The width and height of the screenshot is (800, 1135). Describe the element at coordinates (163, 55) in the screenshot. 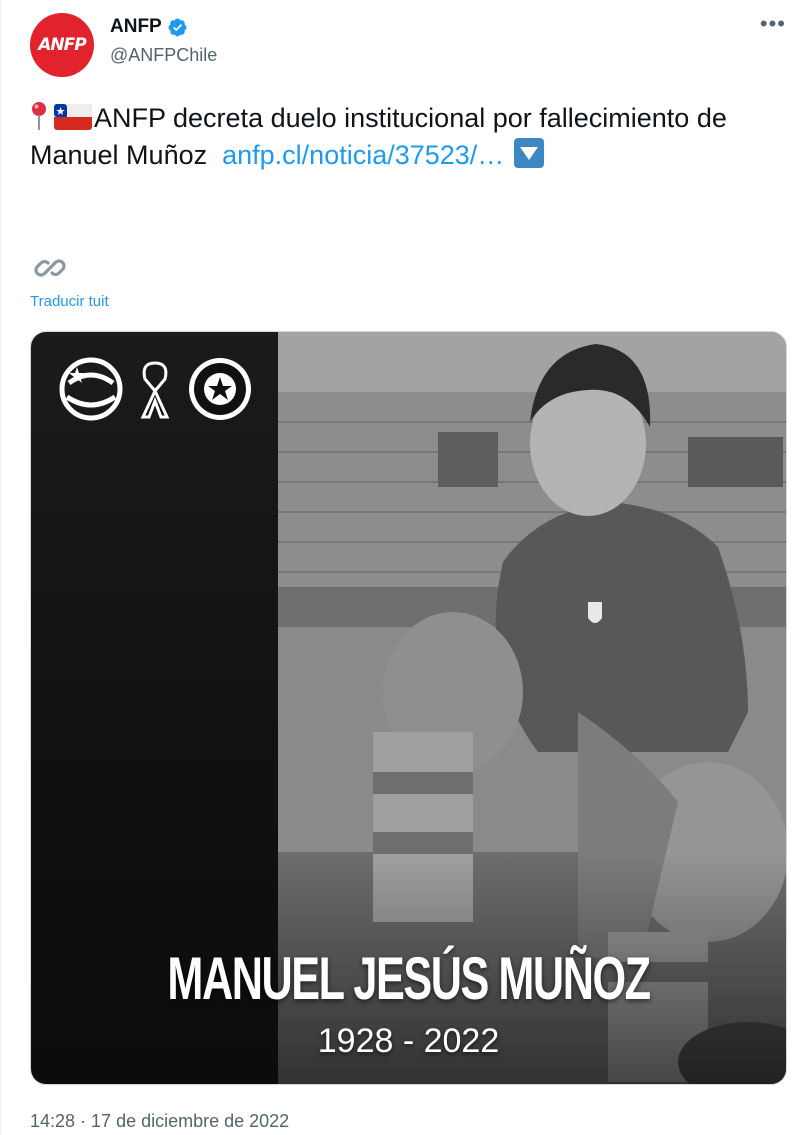

I see `user-handle: @ANFPChile` at that location.